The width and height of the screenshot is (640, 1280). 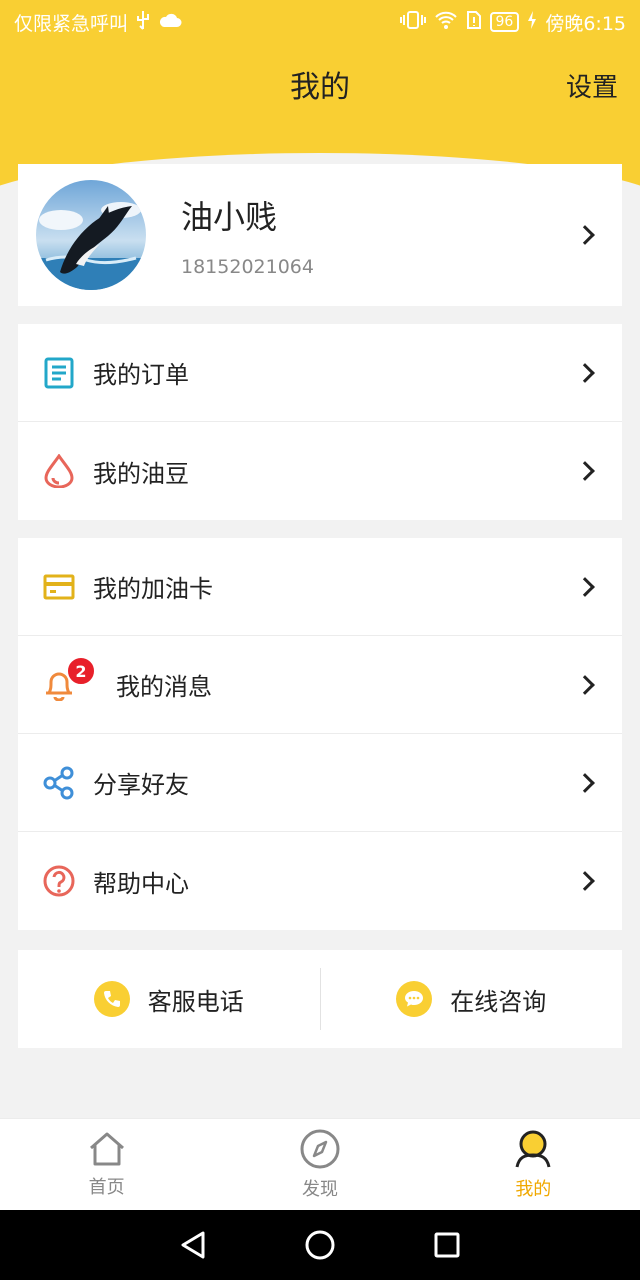 I want to click on clock: 傍晚6:15, so click(x=585, y=23).